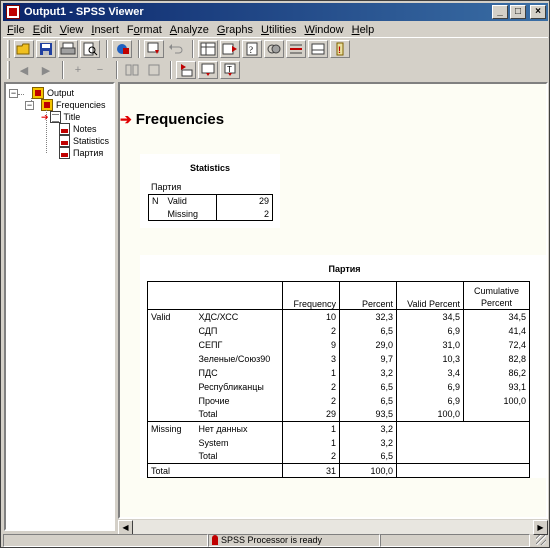 The width and height of the screenshot is (550, 548). I want to click on navigation-toolbar: ◀ ▶ + − T, so click(275, 70).